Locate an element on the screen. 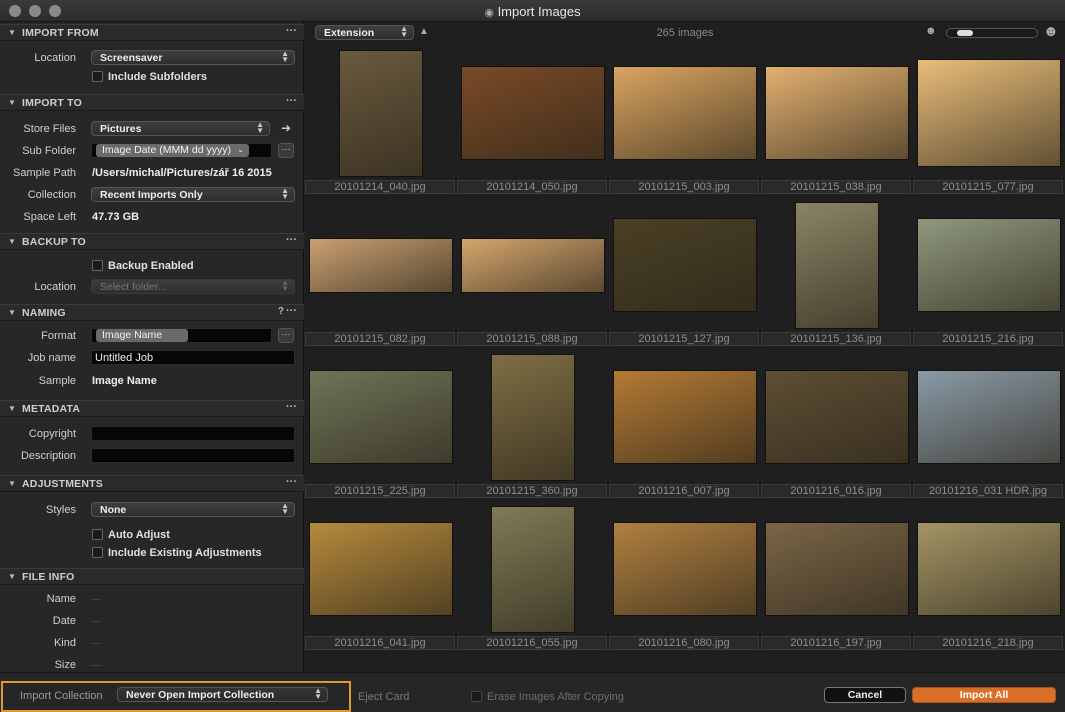  backup-location-label: Location is located at coordinates (55, 287).